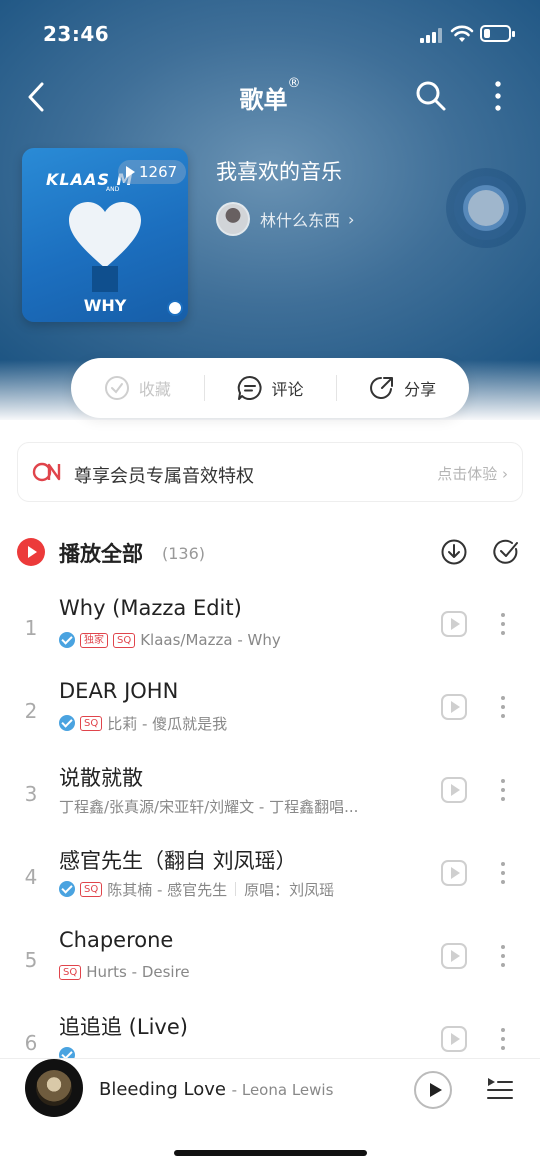 Image resolution: width=540 pixels, height=1168 pixels. Describe the element at coordinates (167, 723) in the screenshot. I see `song-artist-album: 比莉 - 傻瓜就是我` at that location.